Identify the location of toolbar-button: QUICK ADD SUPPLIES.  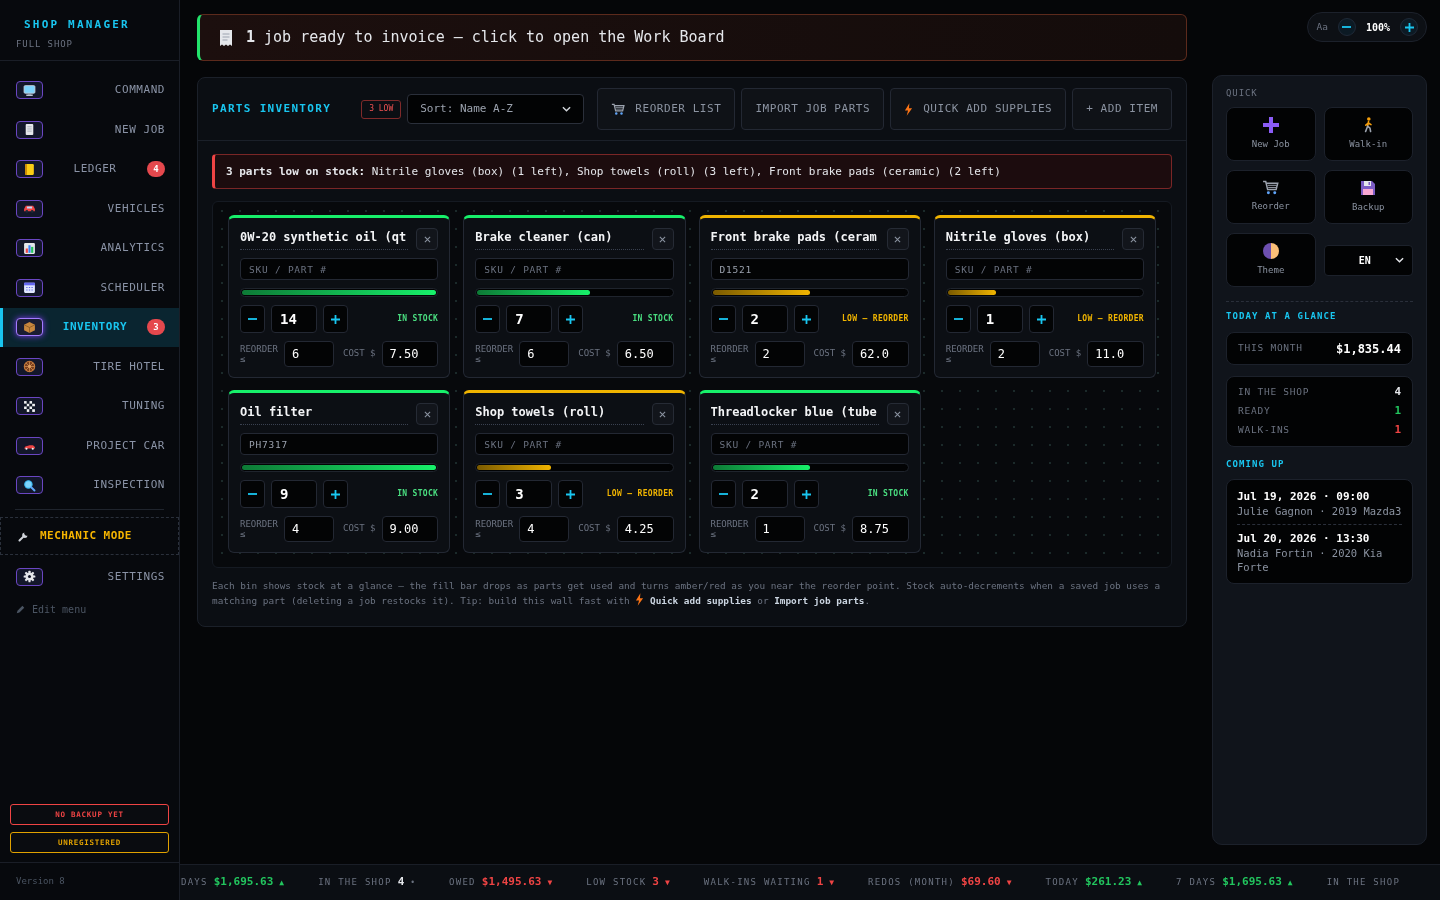
(978, 109).